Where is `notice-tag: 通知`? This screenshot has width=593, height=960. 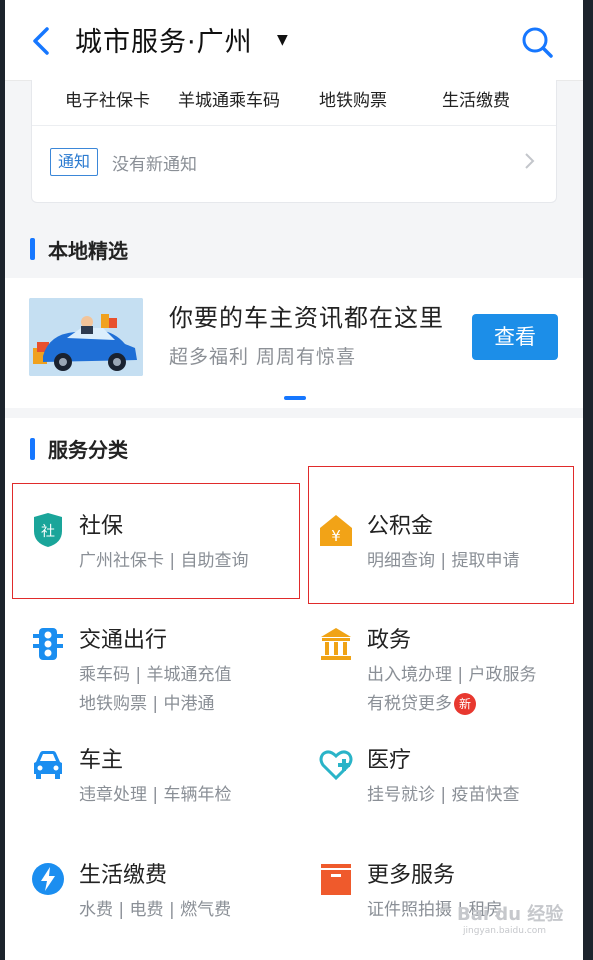 notice-tag: 通知 is located at coordinates (74, 162).